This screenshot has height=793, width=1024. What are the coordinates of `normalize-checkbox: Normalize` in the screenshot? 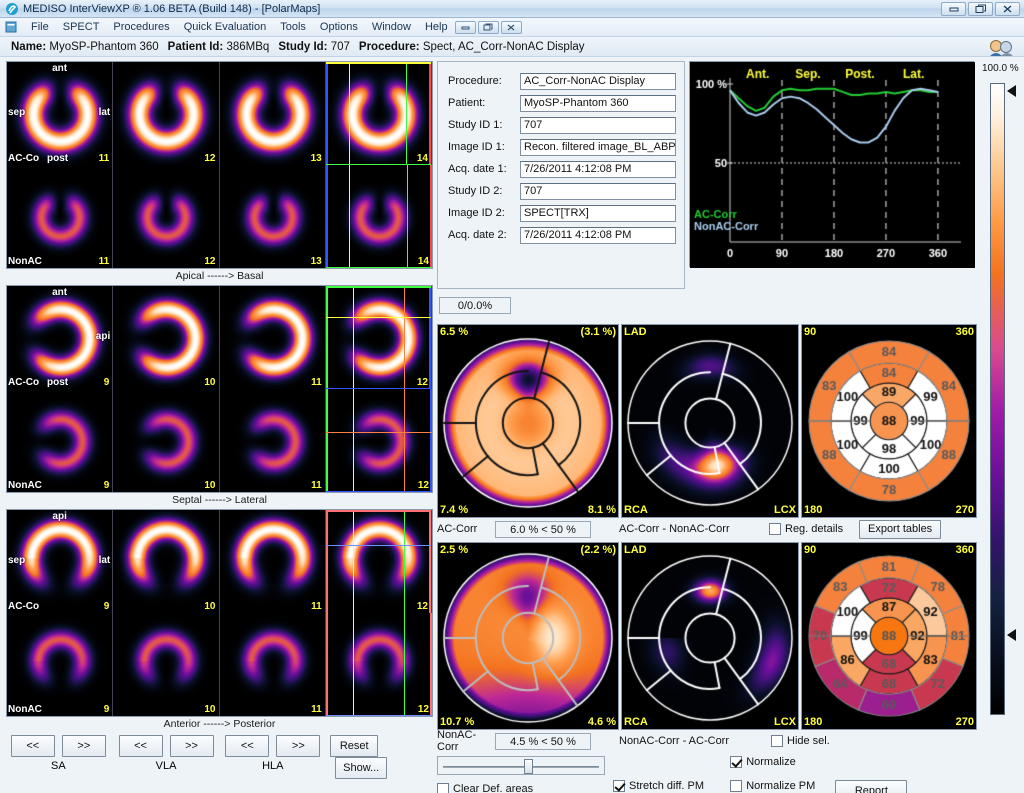 It's located at (763, 762).